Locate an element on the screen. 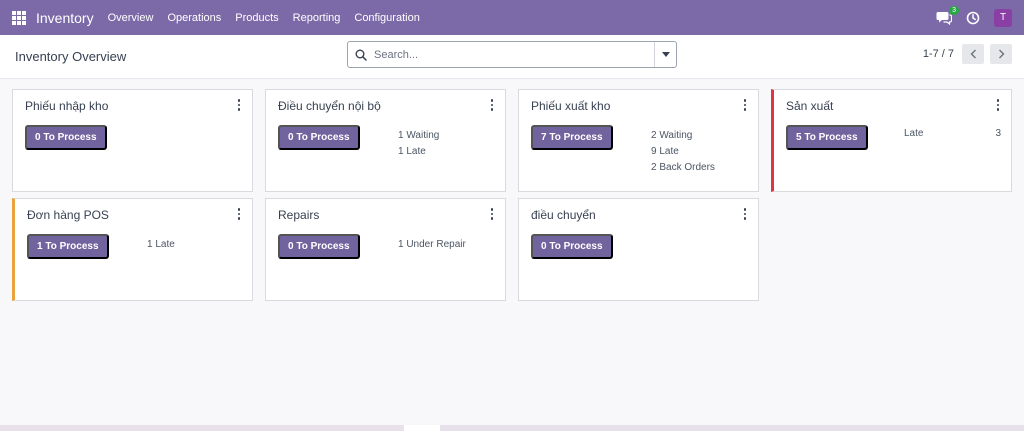 This screenshot has height=431, width=1024. search-icon is located at coordinates (361, 55).